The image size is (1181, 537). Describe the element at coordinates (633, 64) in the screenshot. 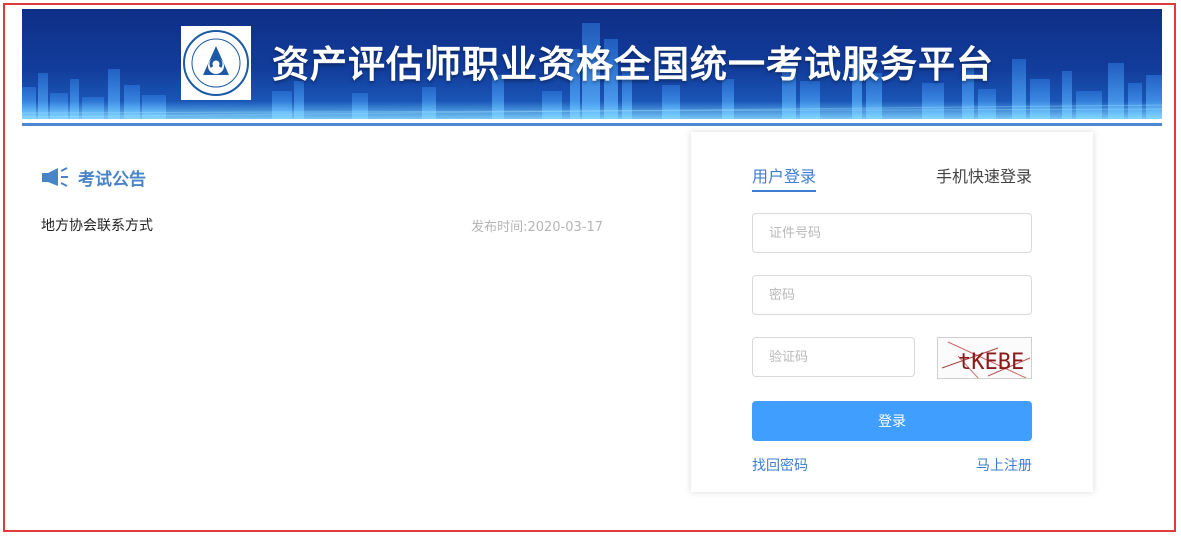

I see `platform-title: 资产评估师职业资格全国统一考试服务平台` at that location.